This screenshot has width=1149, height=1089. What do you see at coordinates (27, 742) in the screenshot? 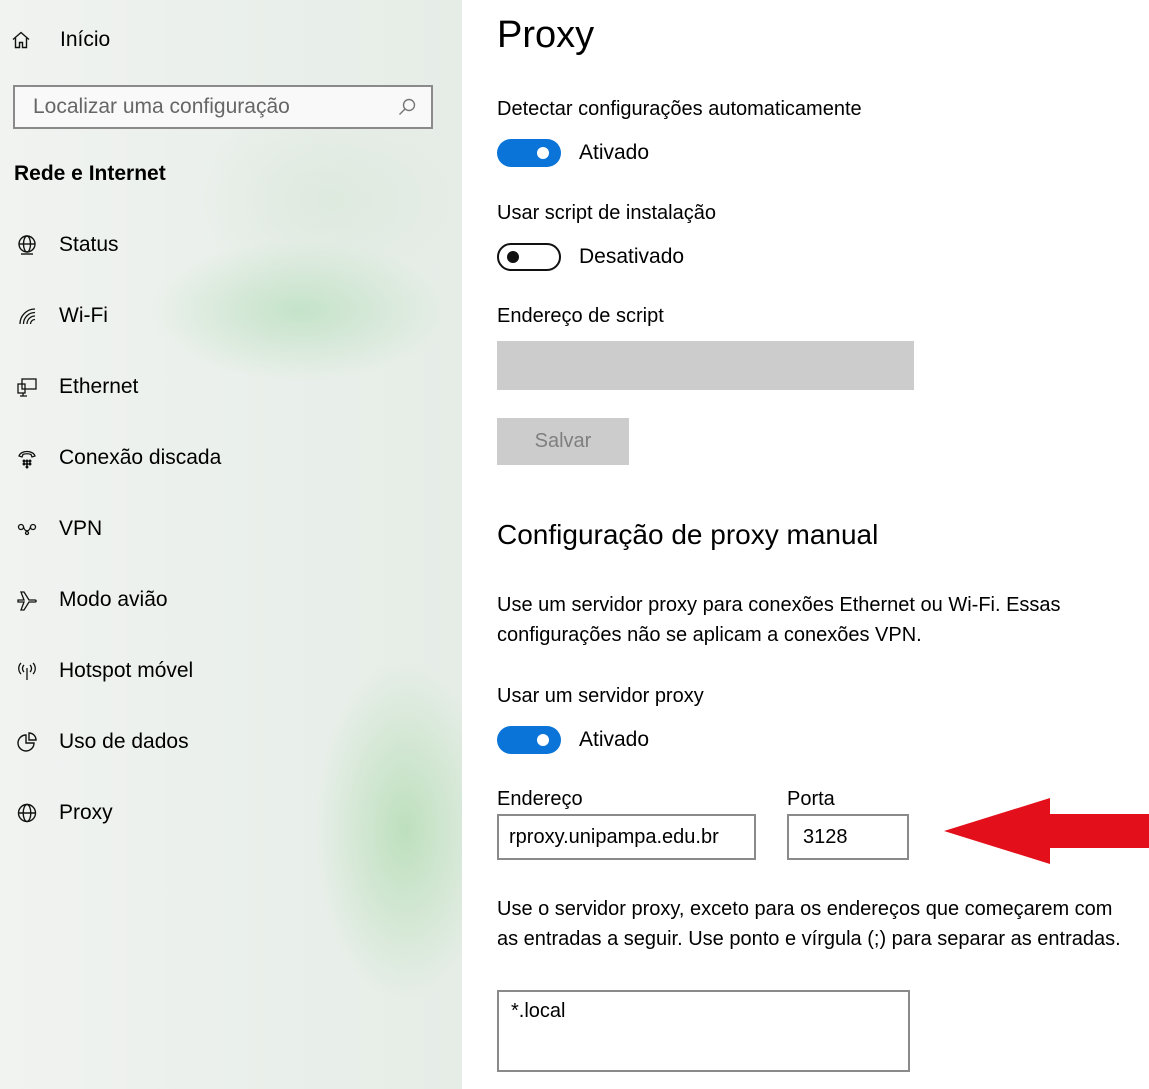
I see `data-usage-icon` at bounding box center [27, 742].